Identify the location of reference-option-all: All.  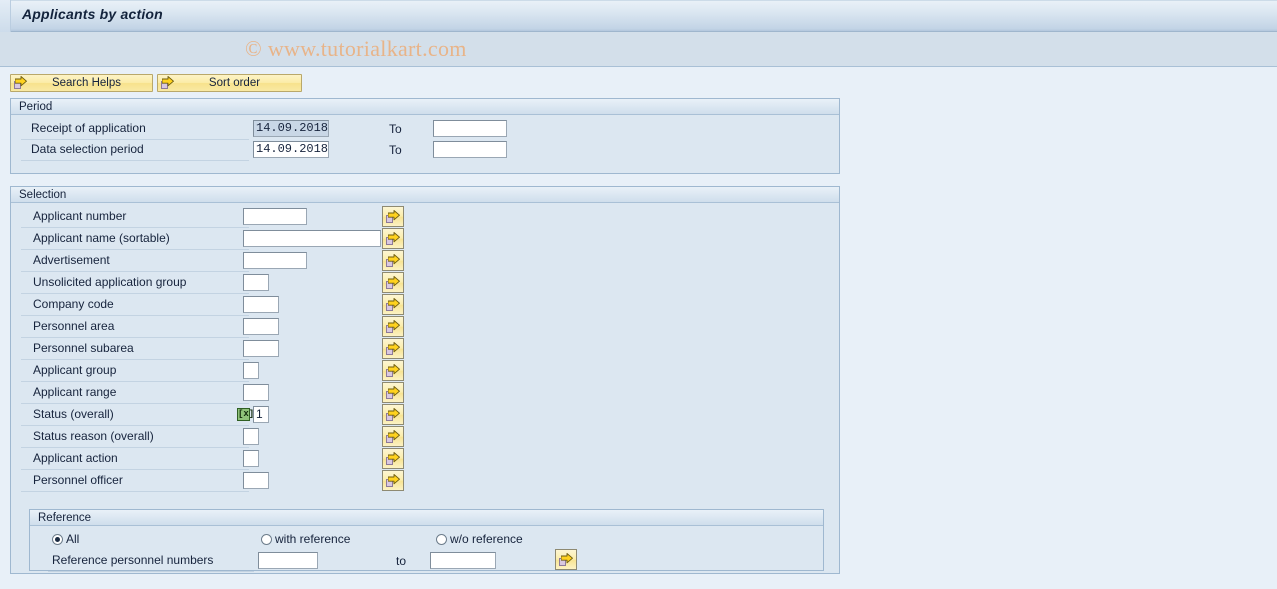
(65, 539).